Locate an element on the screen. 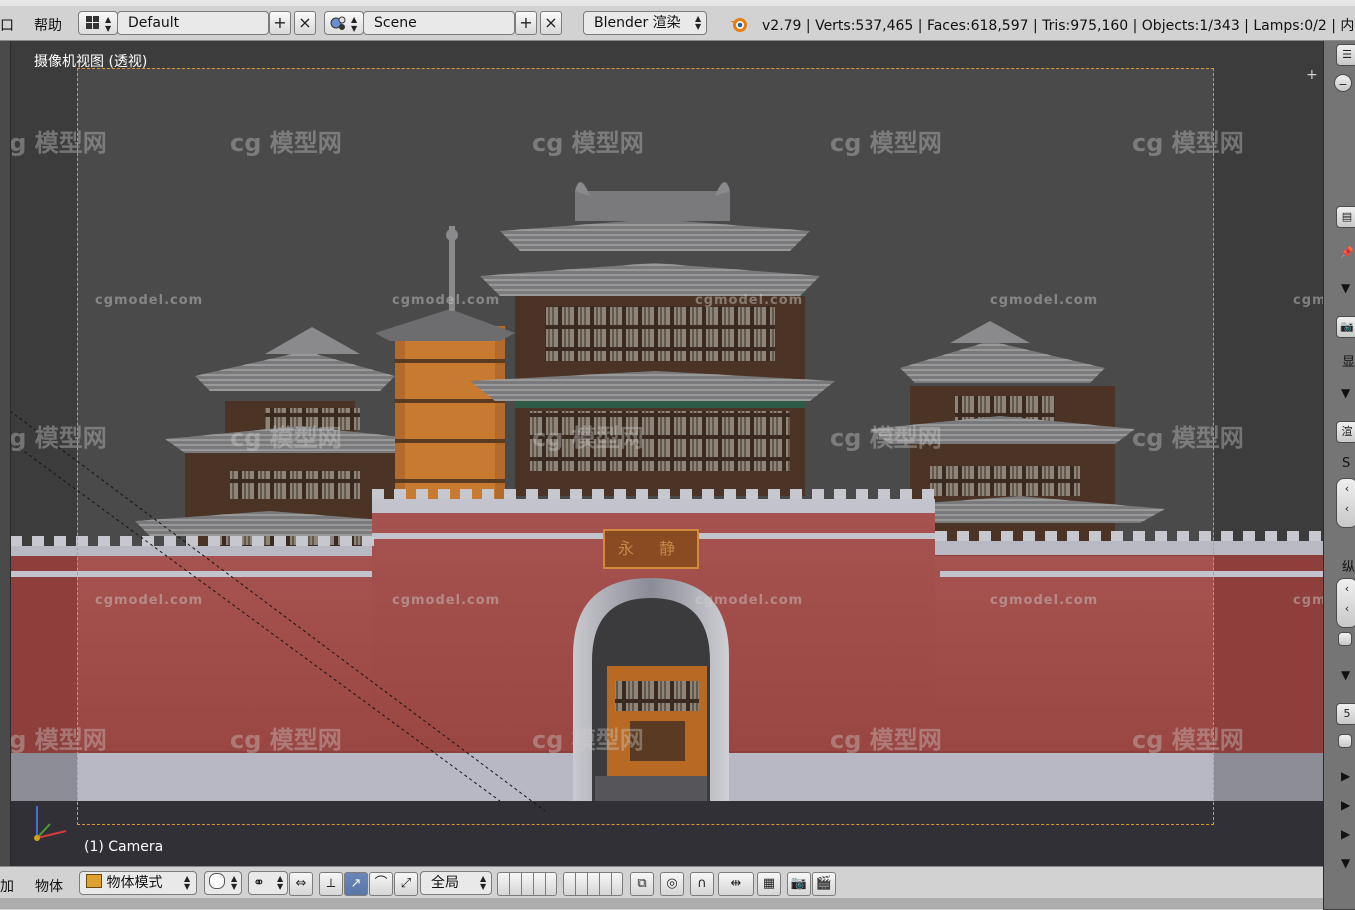 This screenshot has width=1355, height=910. add-scene-button: + is located at coordinates (526, 23).